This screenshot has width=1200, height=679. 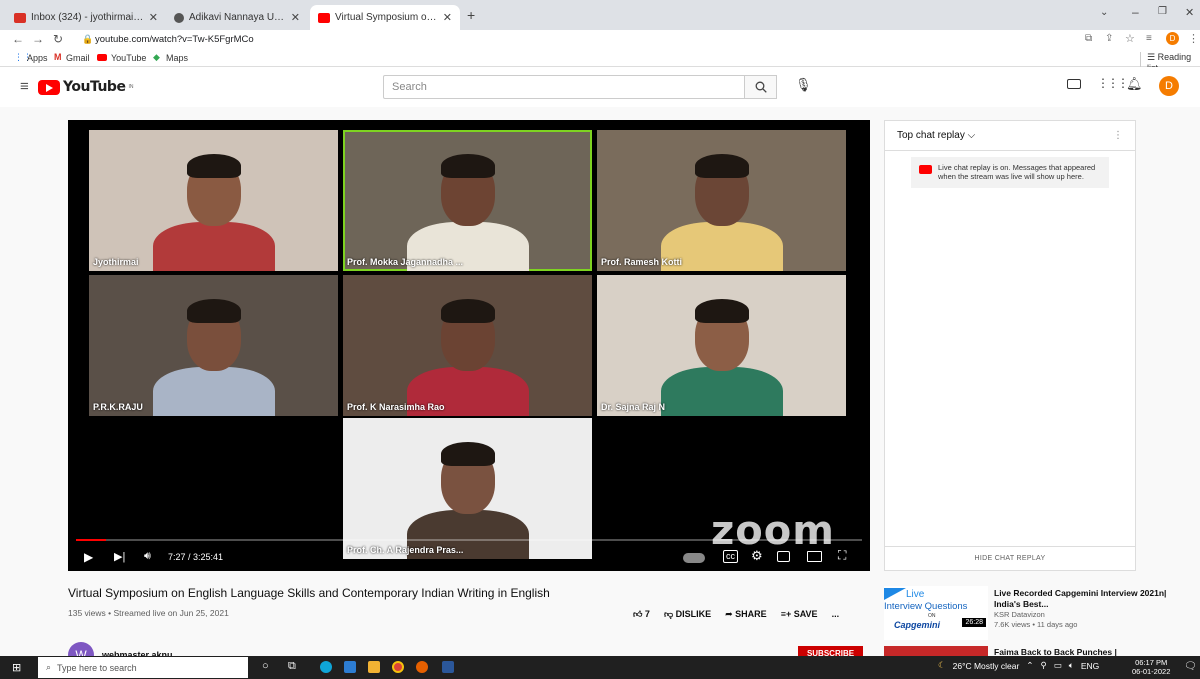 What do you see at coordinates (915, 594) in the screenshot?
I see `thumb-text: Live` at bounding box center [915, 594].